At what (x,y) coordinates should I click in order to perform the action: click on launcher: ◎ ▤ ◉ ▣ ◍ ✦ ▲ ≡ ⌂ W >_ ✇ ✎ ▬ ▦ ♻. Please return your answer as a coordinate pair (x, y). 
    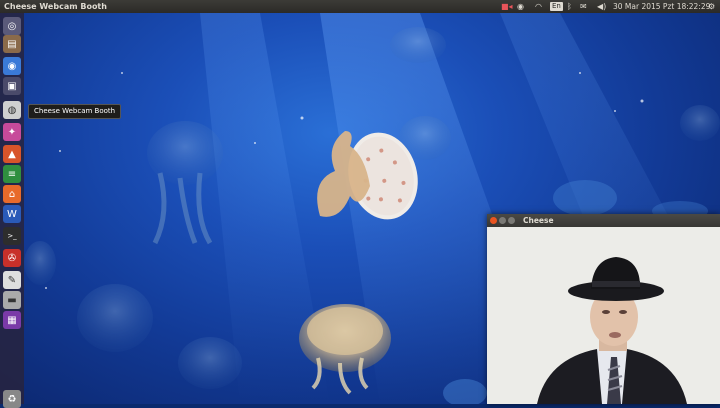
    Looking at the image, I should click on (12, 210).